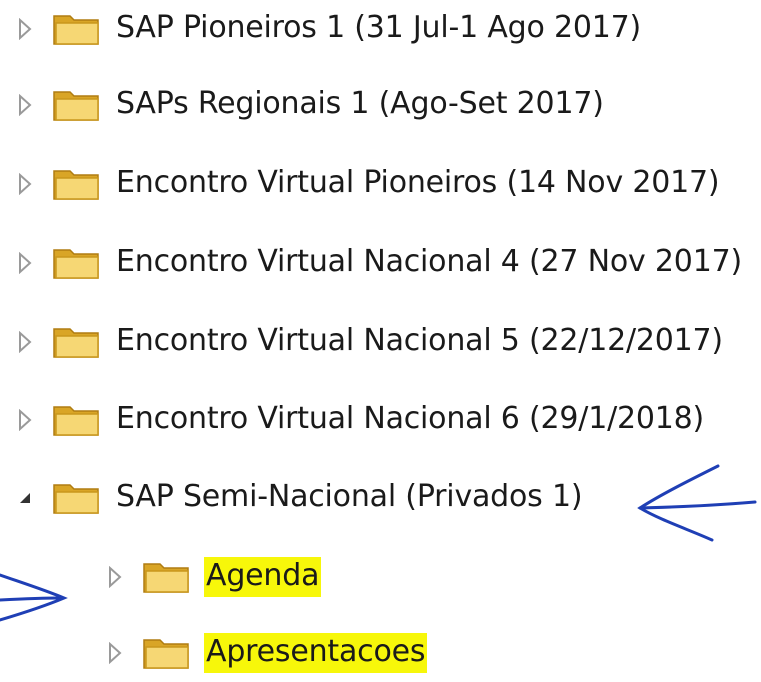  I want to click on tree-item-sap-semi-nacional: SAP Semi-Nacional (Privados 1), so click(299, 498).